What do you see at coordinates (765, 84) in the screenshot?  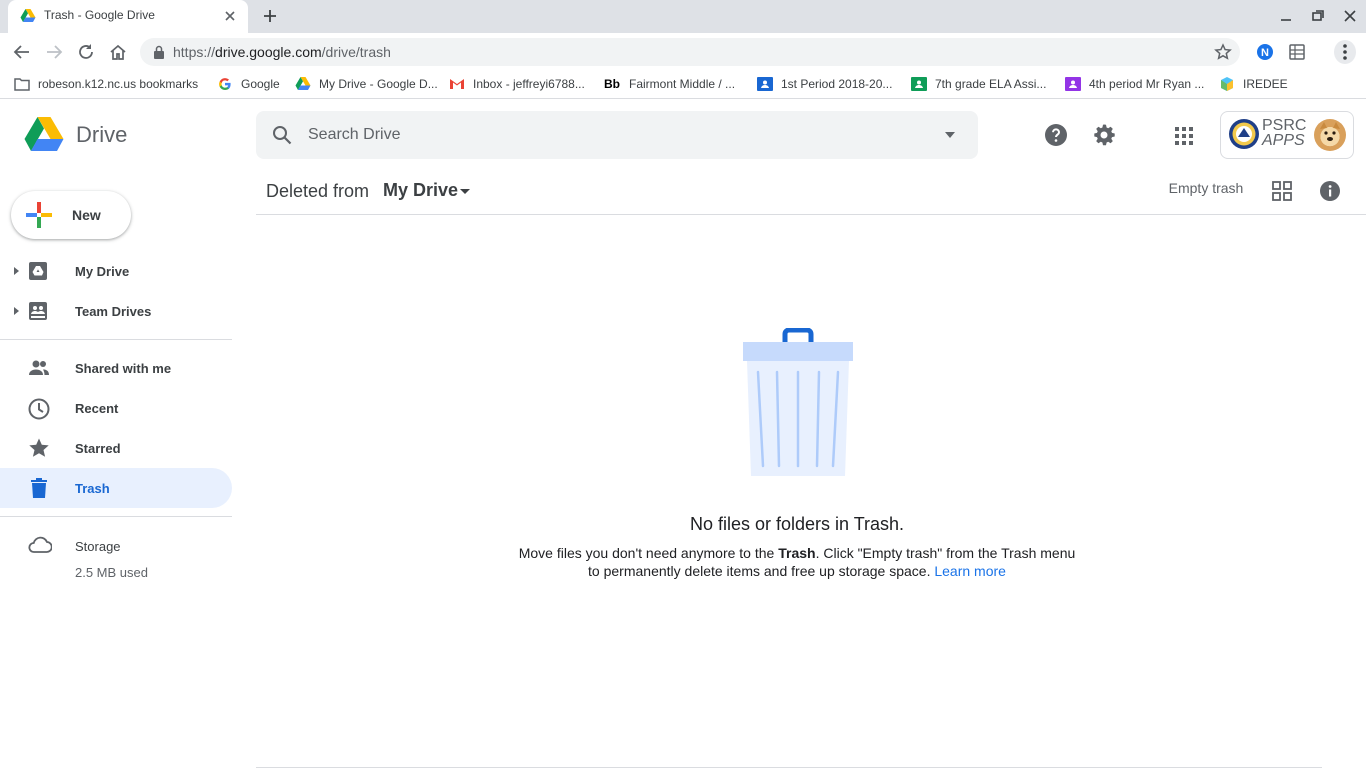 I see `classroom-blue-icon` at bounding box center [765, 84].